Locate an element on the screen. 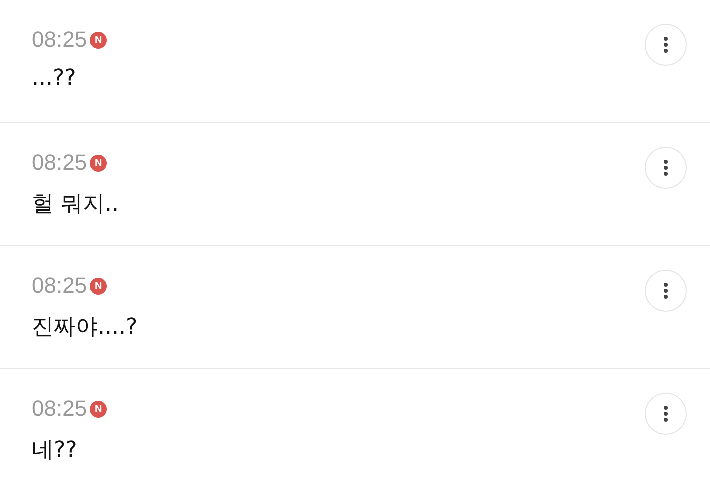  comment-text: 헐 뭐지.. is located at coordinates (75, 205).